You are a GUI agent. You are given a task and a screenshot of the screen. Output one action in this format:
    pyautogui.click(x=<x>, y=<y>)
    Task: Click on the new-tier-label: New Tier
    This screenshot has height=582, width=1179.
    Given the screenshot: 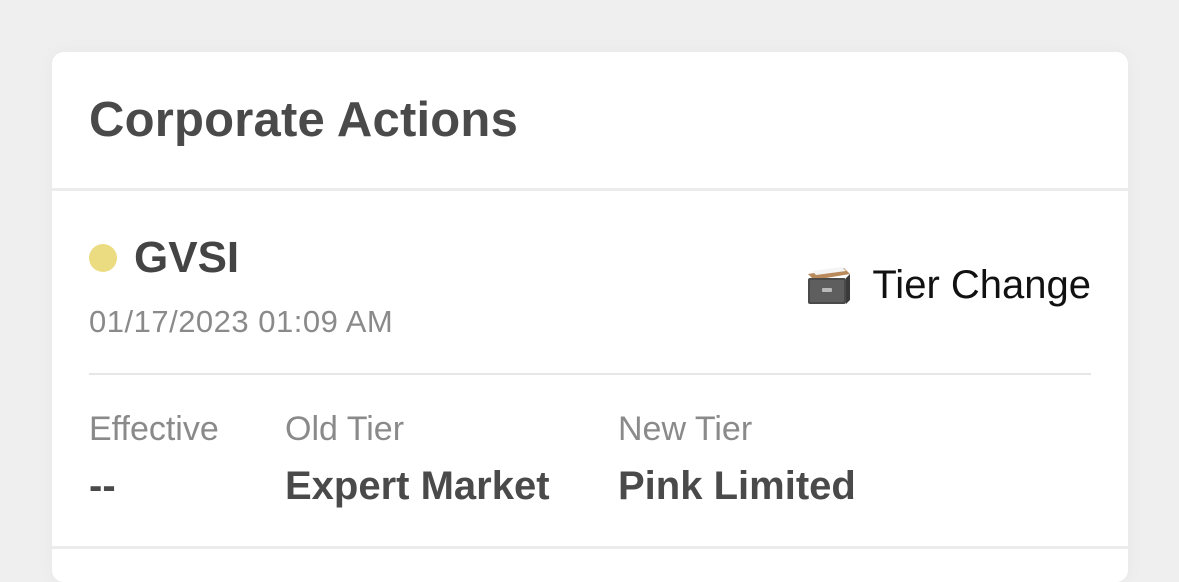 What is the action you would take?
    pyautogui.click(x=685, y=429)
    